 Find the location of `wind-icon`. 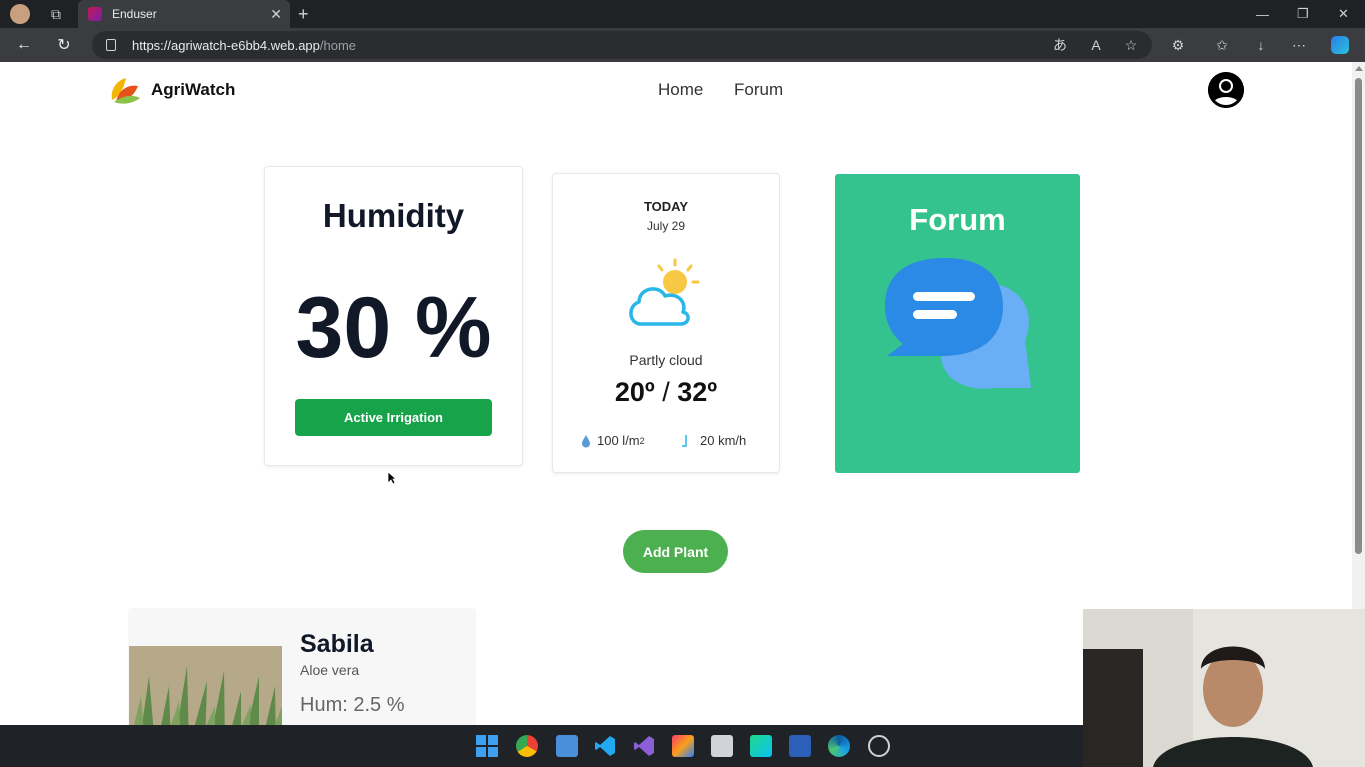

wind-icon is located at coordinates (684, 440).